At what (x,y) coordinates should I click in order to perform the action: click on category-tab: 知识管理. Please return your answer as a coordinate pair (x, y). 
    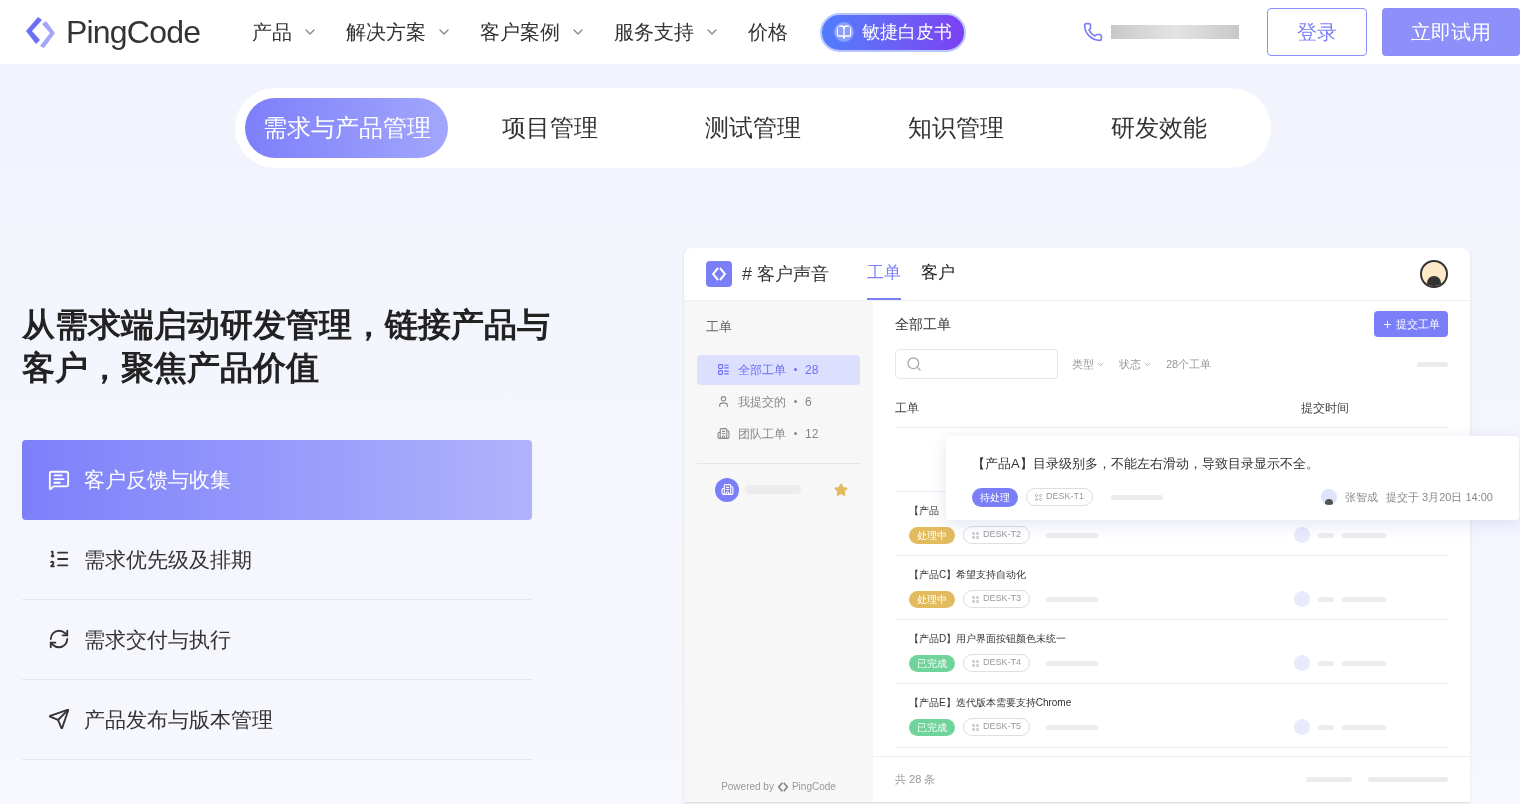
    Looking at the image, I should click on (955, 128).